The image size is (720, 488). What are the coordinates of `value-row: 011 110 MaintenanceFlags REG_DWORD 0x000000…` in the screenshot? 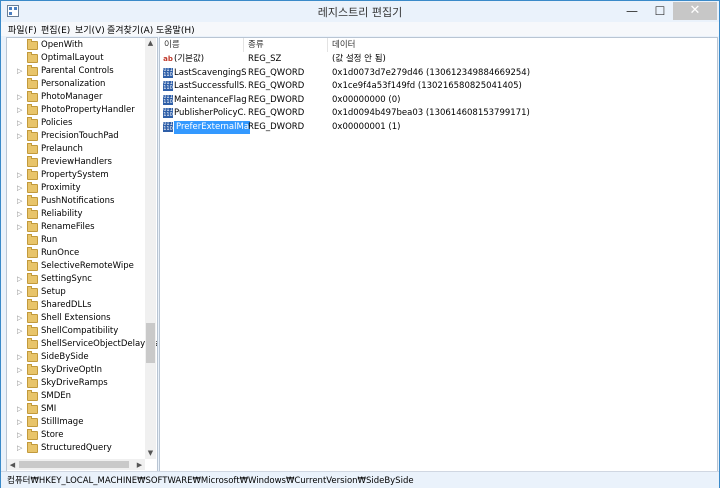 It's located at (438, 100).